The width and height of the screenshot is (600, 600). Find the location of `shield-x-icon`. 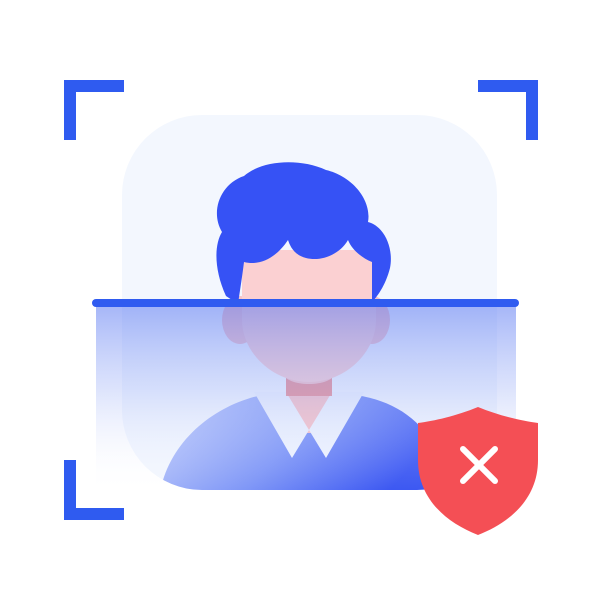

shield-x-icon is located at coordinates (478, 471).